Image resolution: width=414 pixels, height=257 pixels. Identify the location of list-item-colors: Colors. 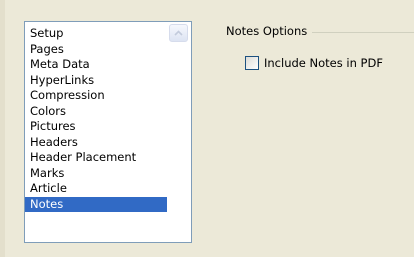
(96, 112).